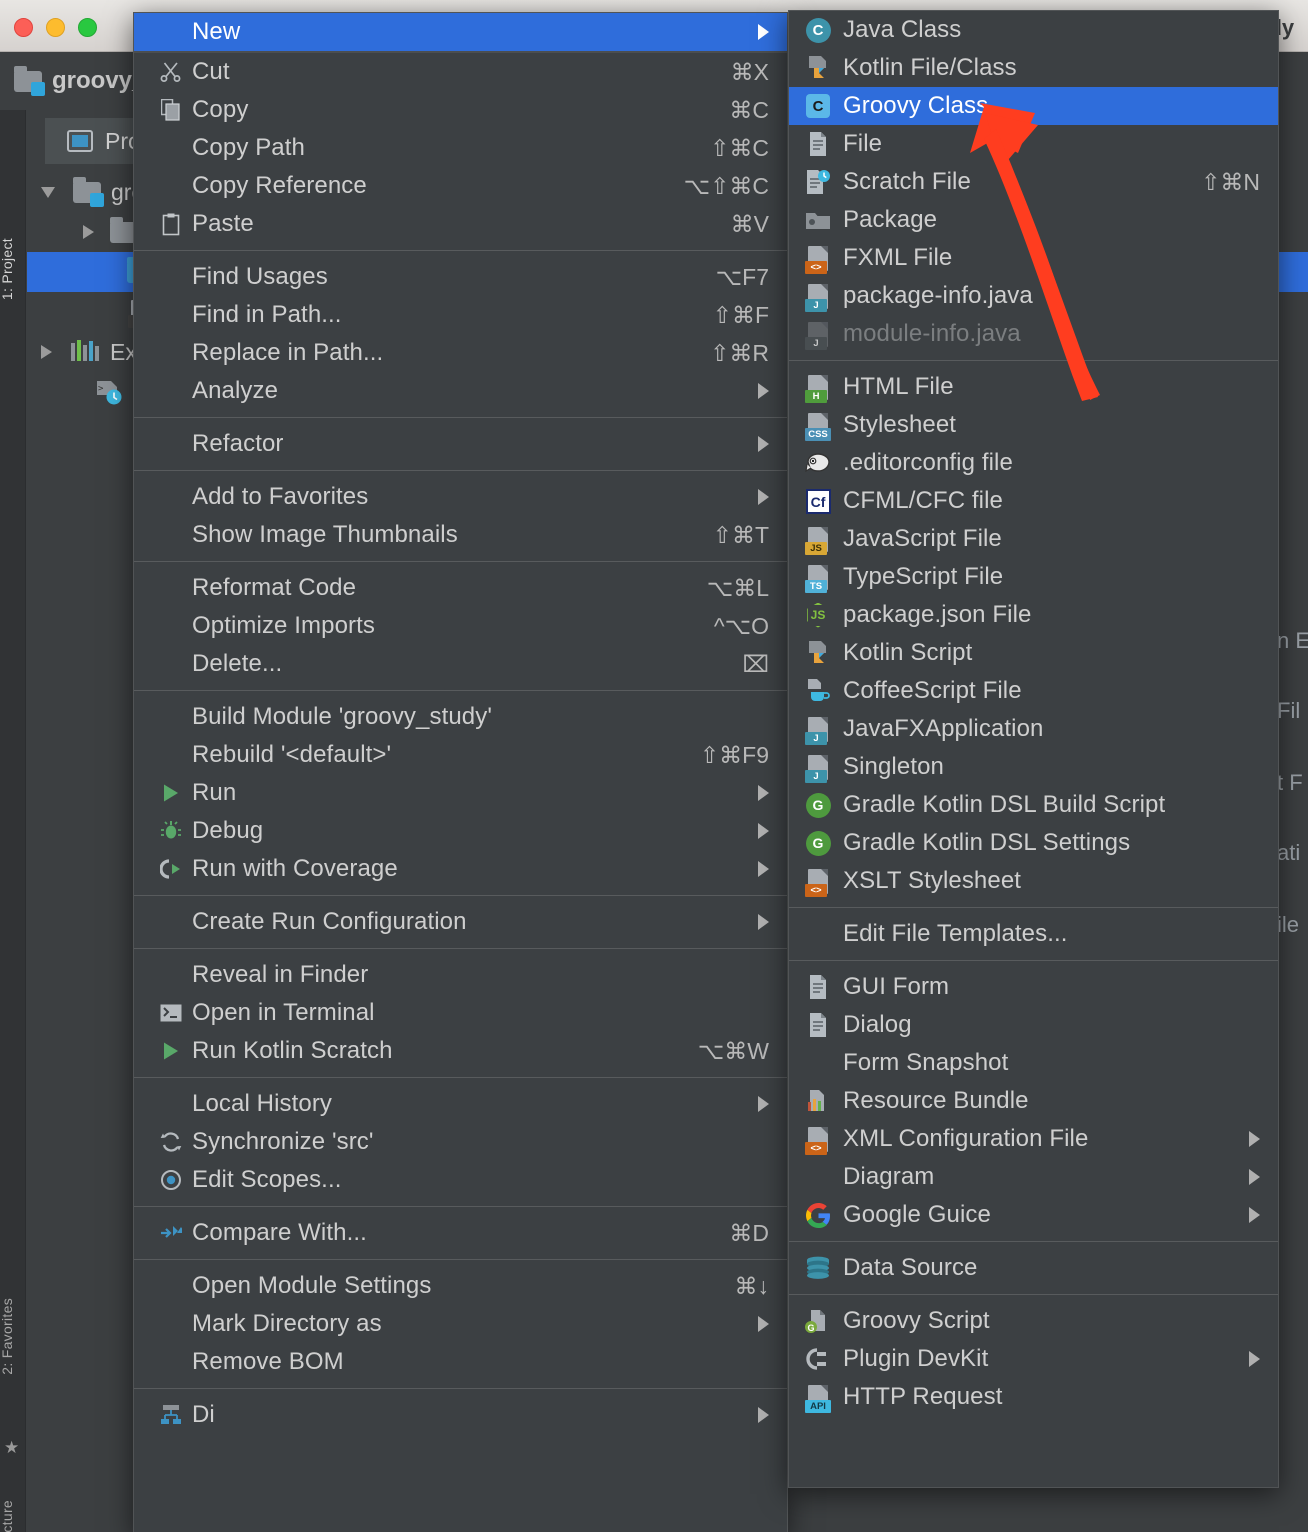 This screenshot has width=1308, height=1532. I want to click on ts-file-icon: TS, so click(818, 578).